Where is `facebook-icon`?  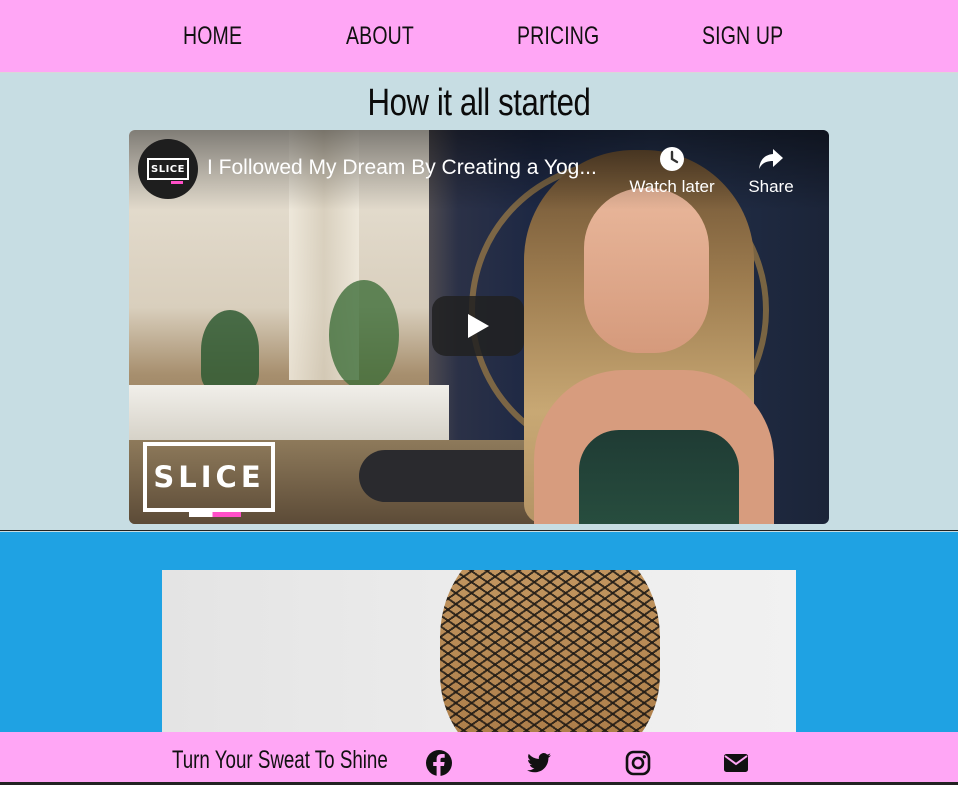 facebook-icon is located at coordinates (439, 763).